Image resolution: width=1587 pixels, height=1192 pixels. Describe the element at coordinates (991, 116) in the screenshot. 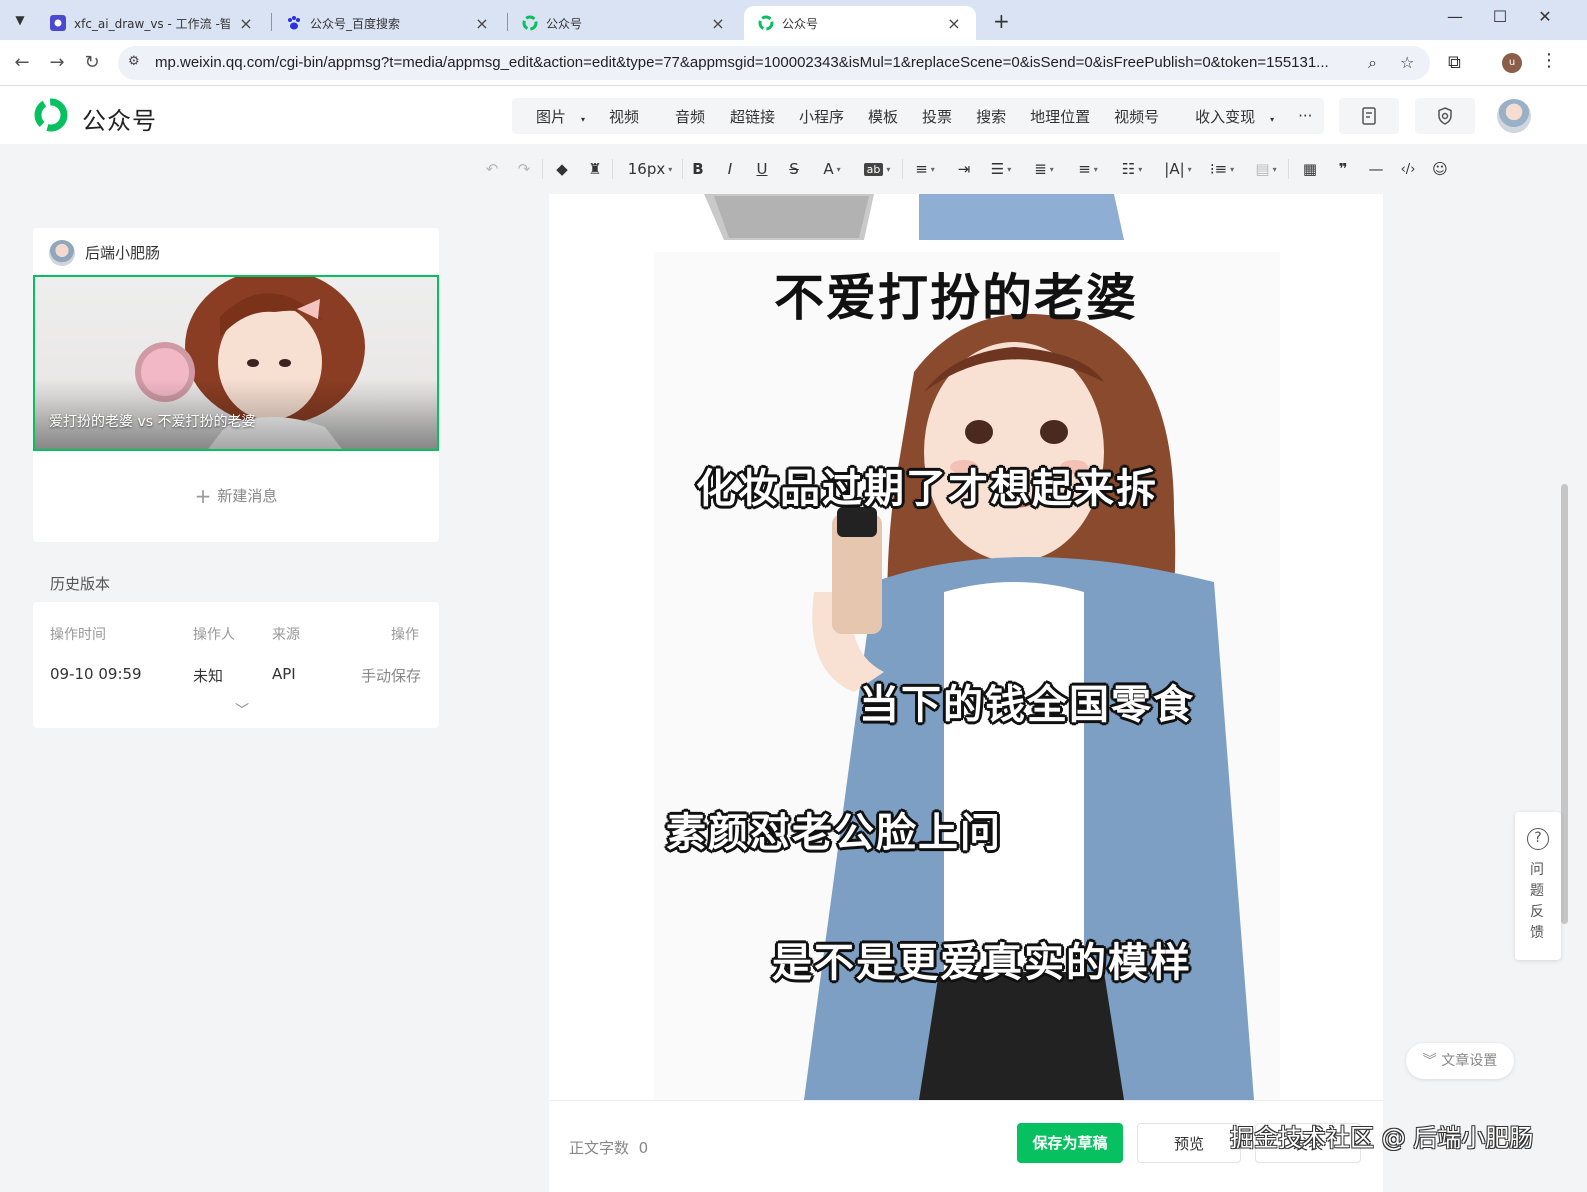

I see `insert-search-button: 搜索` at that location.